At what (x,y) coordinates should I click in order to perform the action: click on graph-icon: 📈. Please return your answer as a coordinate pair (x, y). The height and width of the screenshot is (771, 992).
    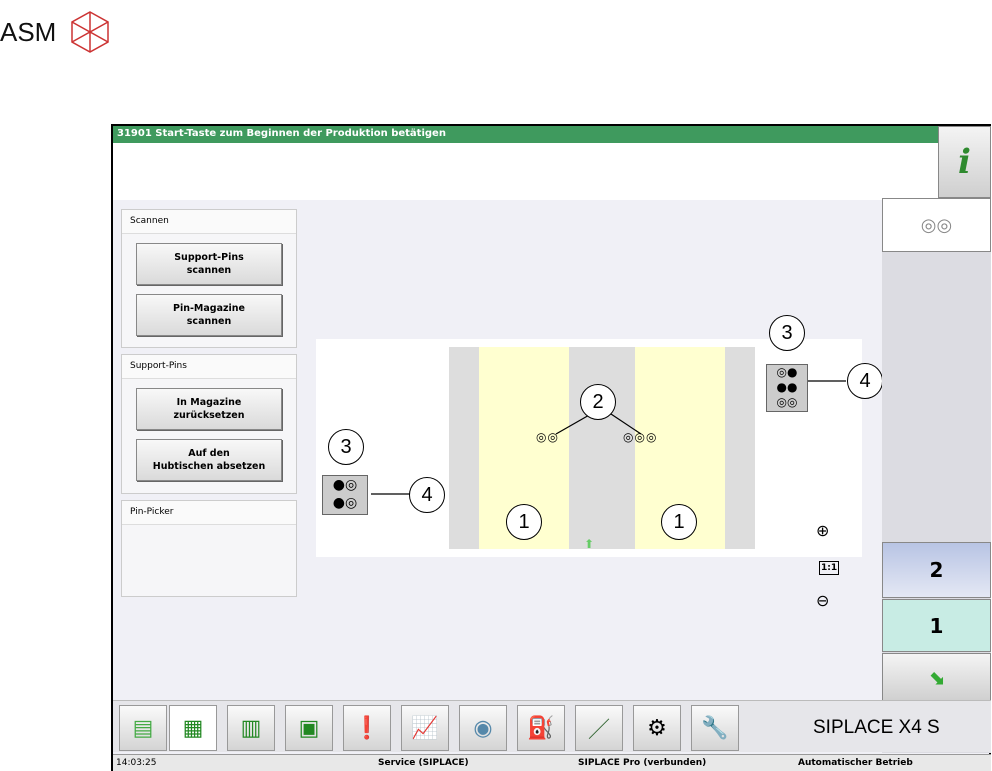
    Looking at the image, I should click on (425, 728).